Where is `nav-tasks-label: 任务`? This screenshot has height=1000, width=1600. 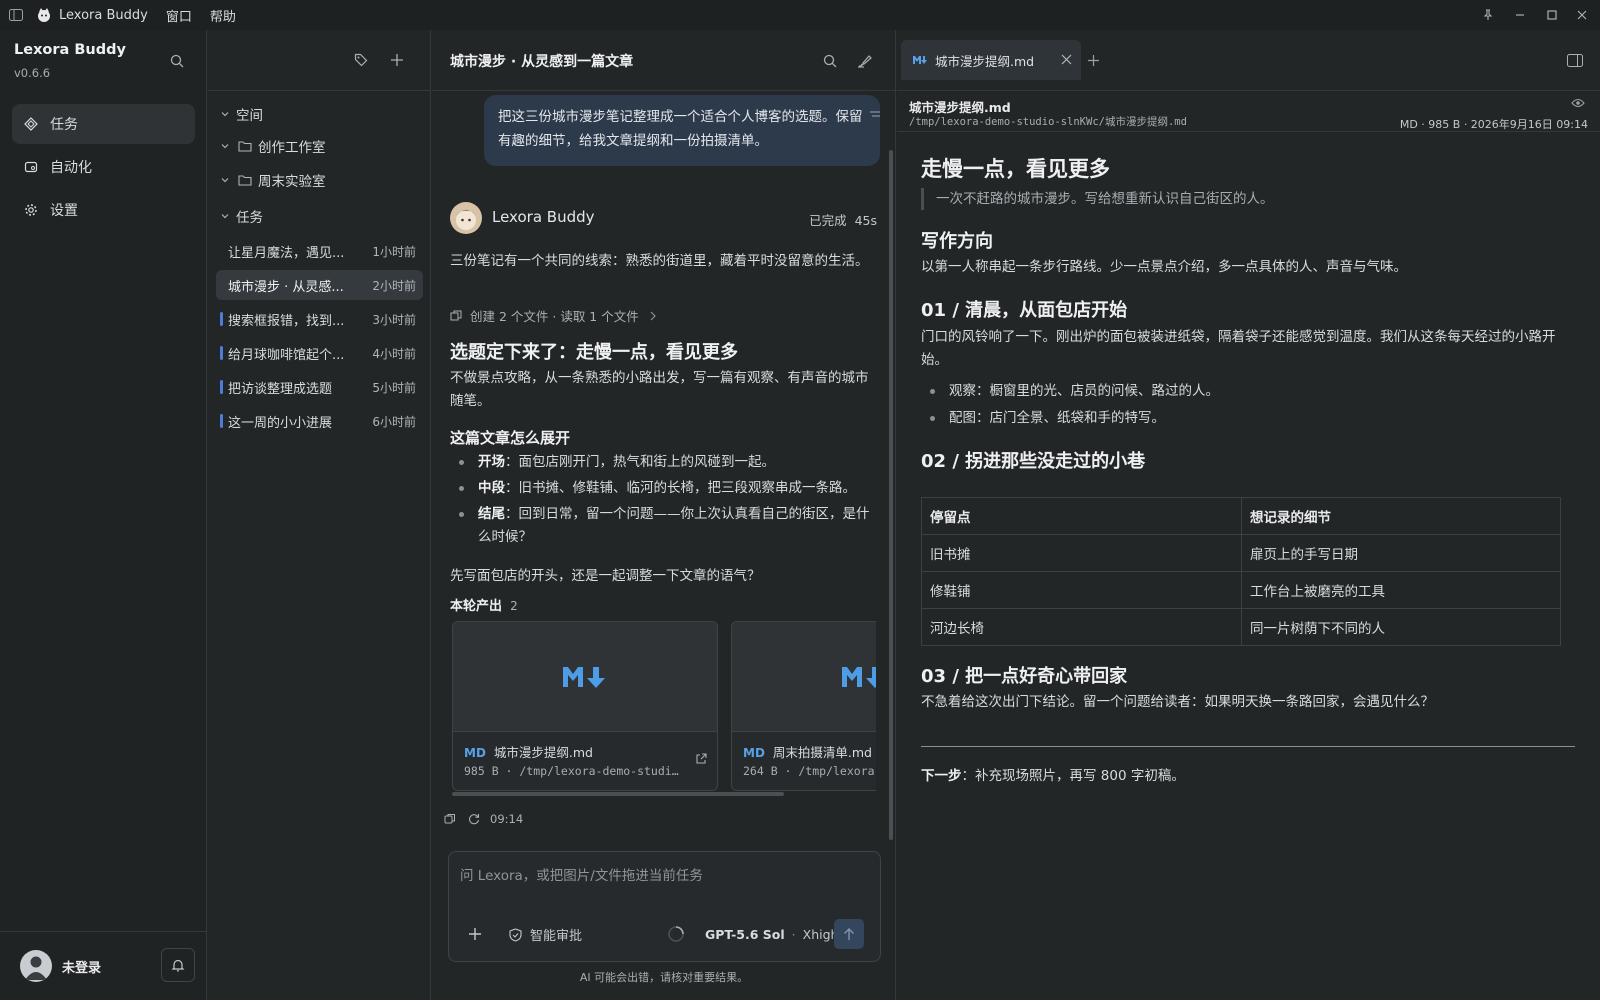
nav-tasks-label: 任务 is located at coordinates (64, 125).